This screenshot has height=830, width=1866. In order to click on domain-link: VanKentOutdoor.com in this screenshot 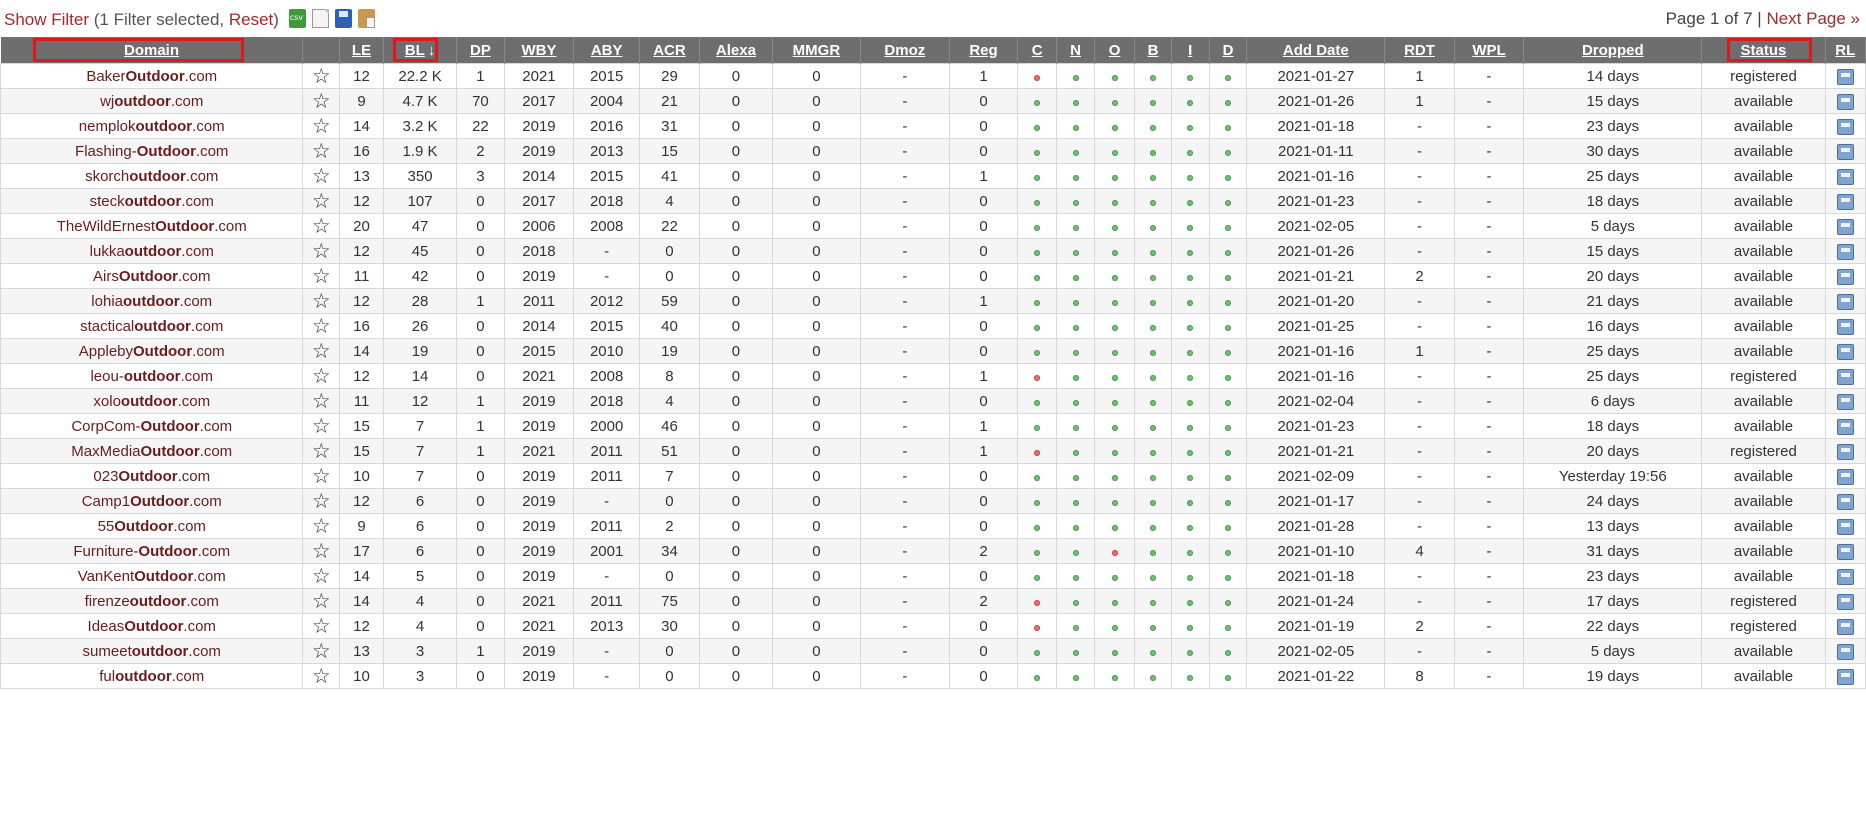, I will do `click(152, 576)`.